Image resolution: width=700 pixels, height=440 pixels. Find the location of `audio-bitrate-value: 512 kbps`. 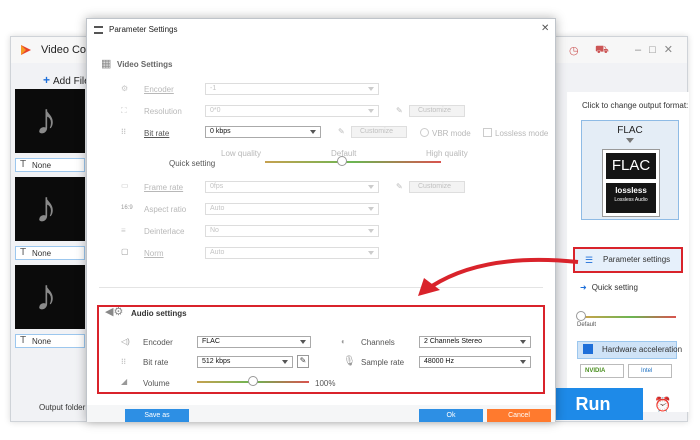

audio-bitrate-value: 512 kbps is located at coordinates (216, 361).